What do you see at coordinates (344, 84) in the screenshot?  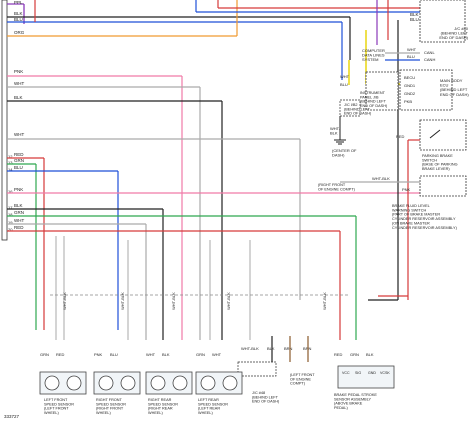 I see `cluster-wire-blu: BLU` at bounding box center [344, 84].